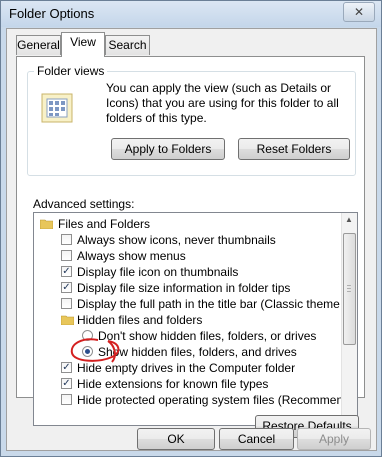 This screenshot has height=457, width=382. Describe the element at coordinates (197, 352) in the screenshot. I see `option-label: Show hidden files, folders, and drives` at that location.